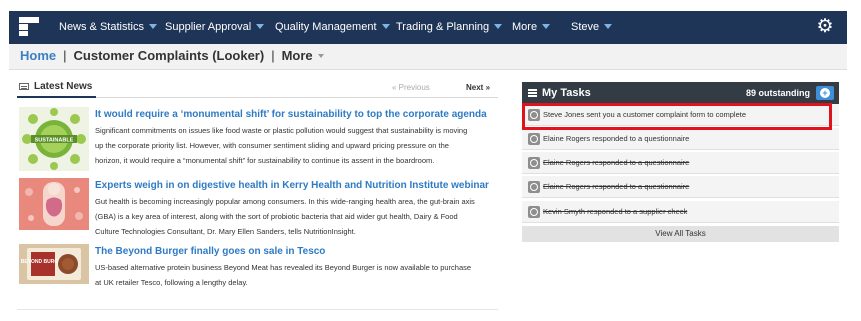 The image size is (861, 321). I want to click on nav-supplier-approval: Supplier Approval, so click(215, 27).